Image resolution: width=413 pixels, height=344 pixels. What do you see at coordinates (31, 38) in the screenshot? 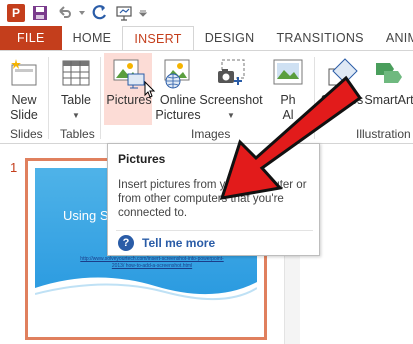
I see `tab-file: FILE` at bounding box center [31, 38].